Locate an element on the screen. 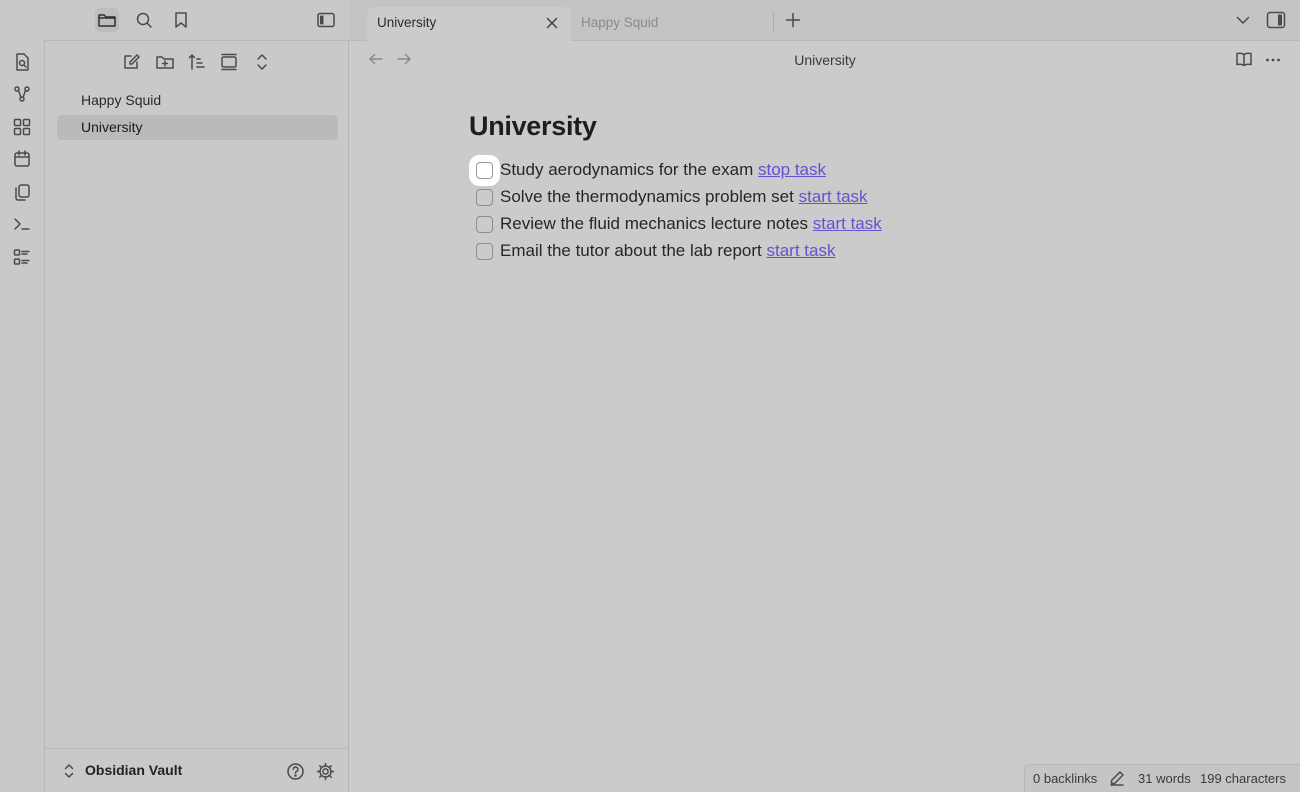 Image resolution: width=1300 pixels, height=792 pixels. new-tab-plus-icon is located at coordinates (793, 20).